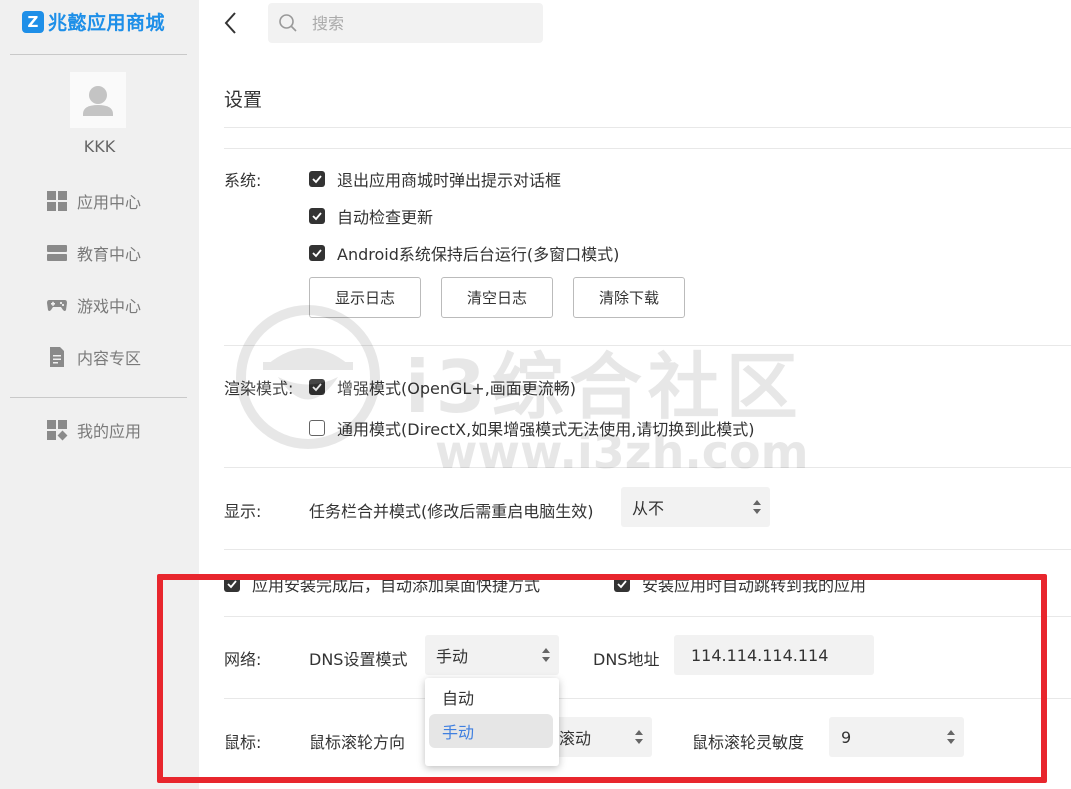 This screenshot has width=1071, height=789. What do you see at coordinates (99, 146) in the screenshot?
I see `username: KKK` at bounding box center [99, 146].